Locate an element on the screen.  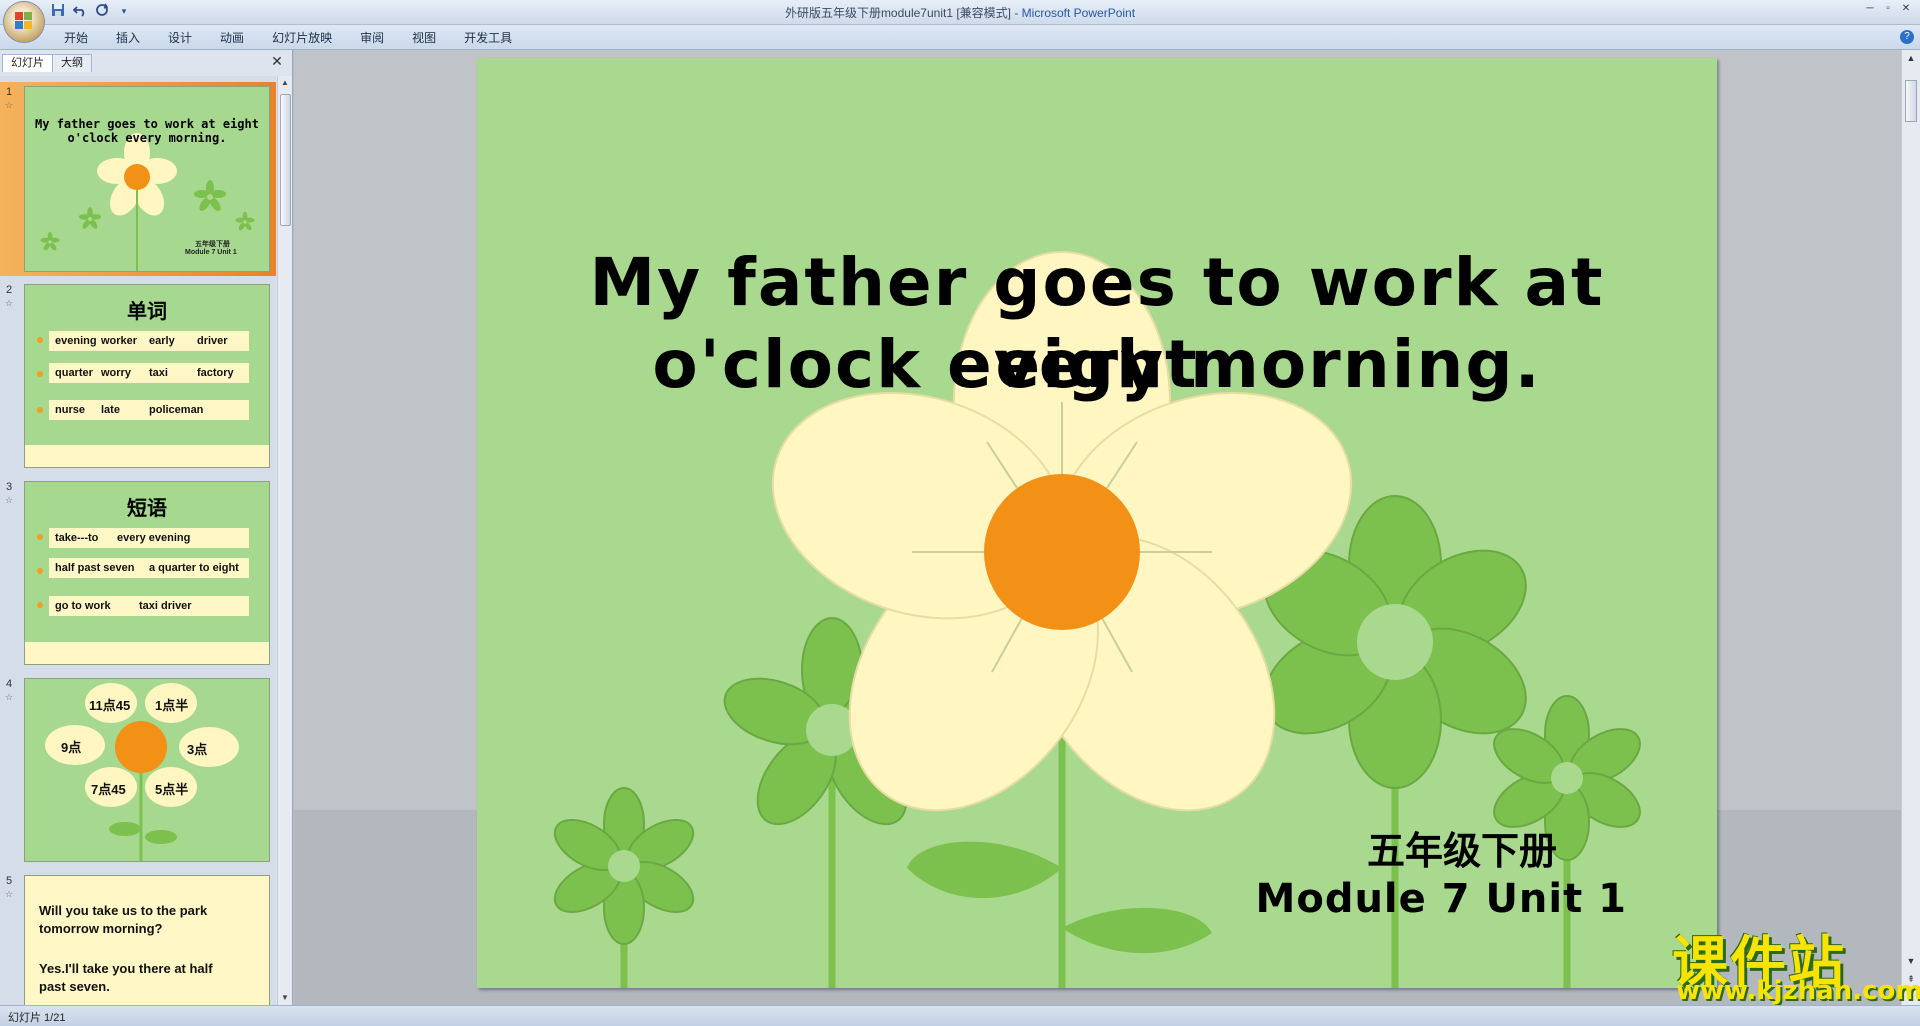
minimize-icon: ─ is located at coordinates (1870, 9).